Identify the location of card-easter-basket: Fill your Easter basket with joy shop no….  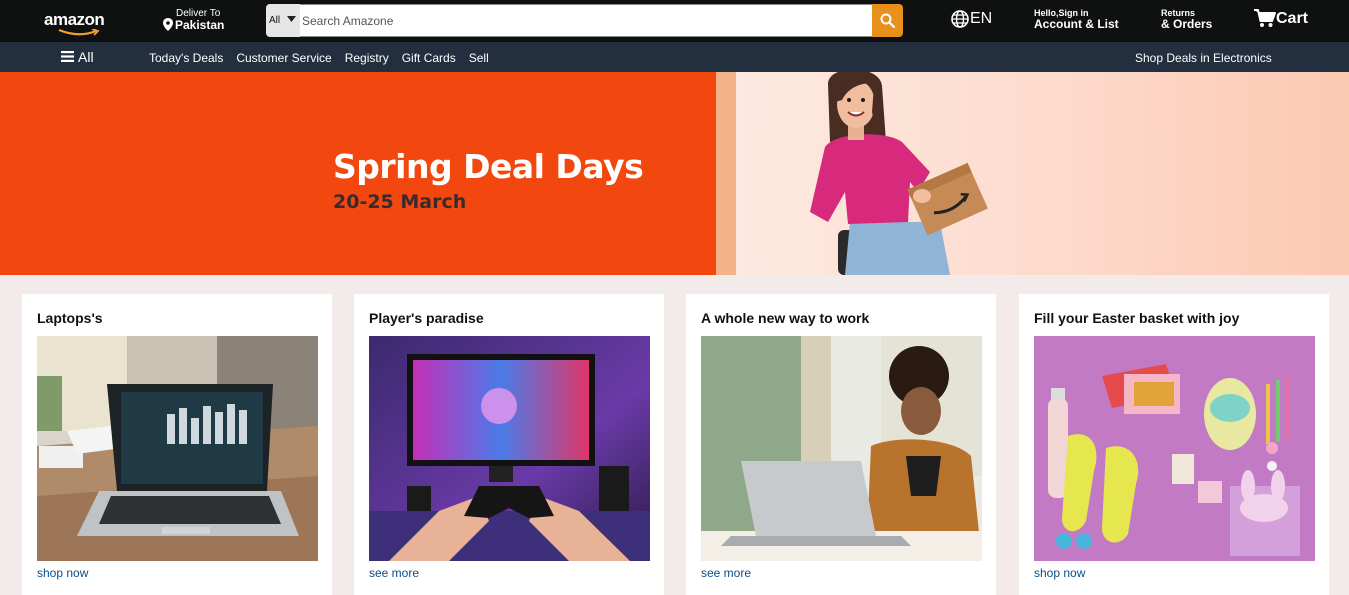
(1174, 444).